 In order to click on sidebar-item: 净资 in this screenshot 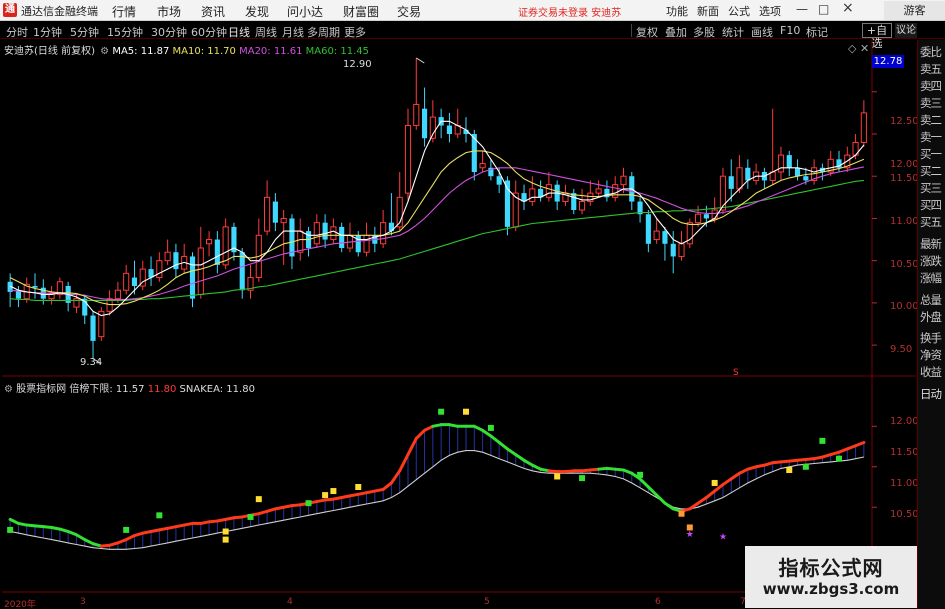, I will do `click(932, 355)`.